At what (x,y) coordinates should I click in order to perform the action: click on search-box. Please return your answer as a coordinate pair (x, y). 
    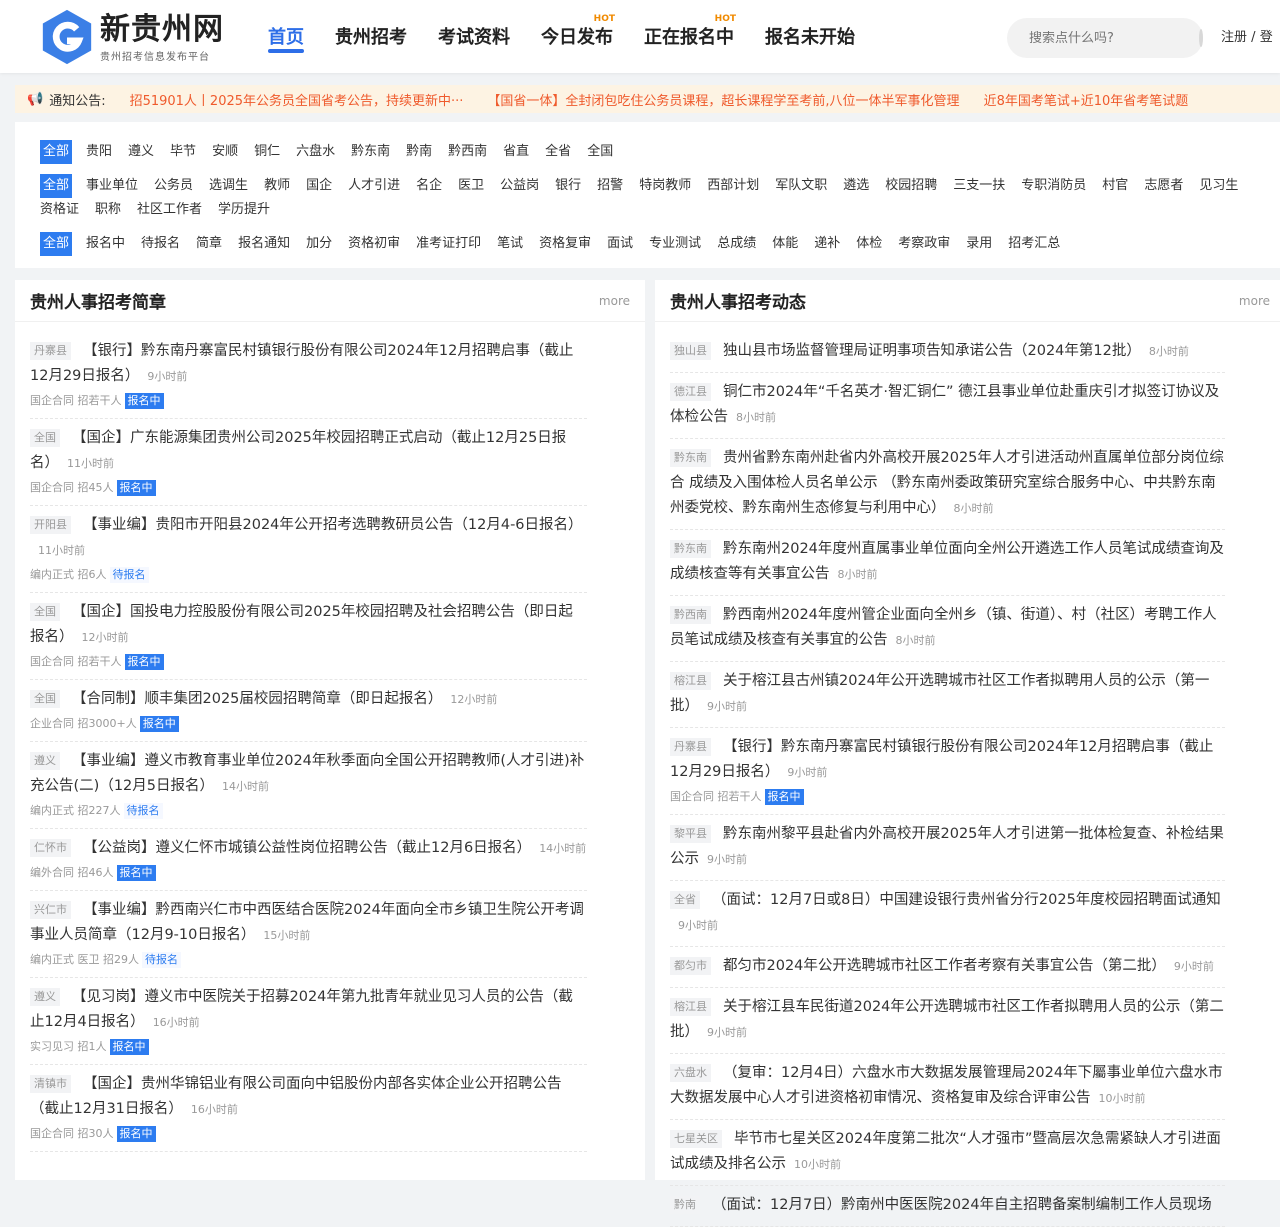
    Looking at the image, I should click on (1105, 38).